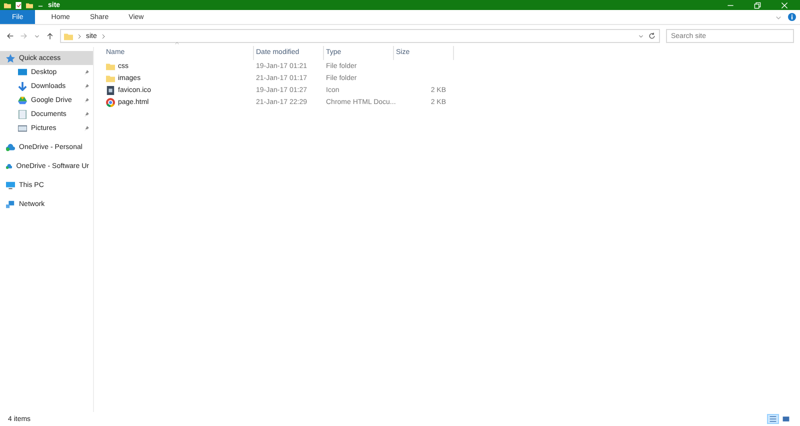  I want to click on restore-icon, so click(757, 5).